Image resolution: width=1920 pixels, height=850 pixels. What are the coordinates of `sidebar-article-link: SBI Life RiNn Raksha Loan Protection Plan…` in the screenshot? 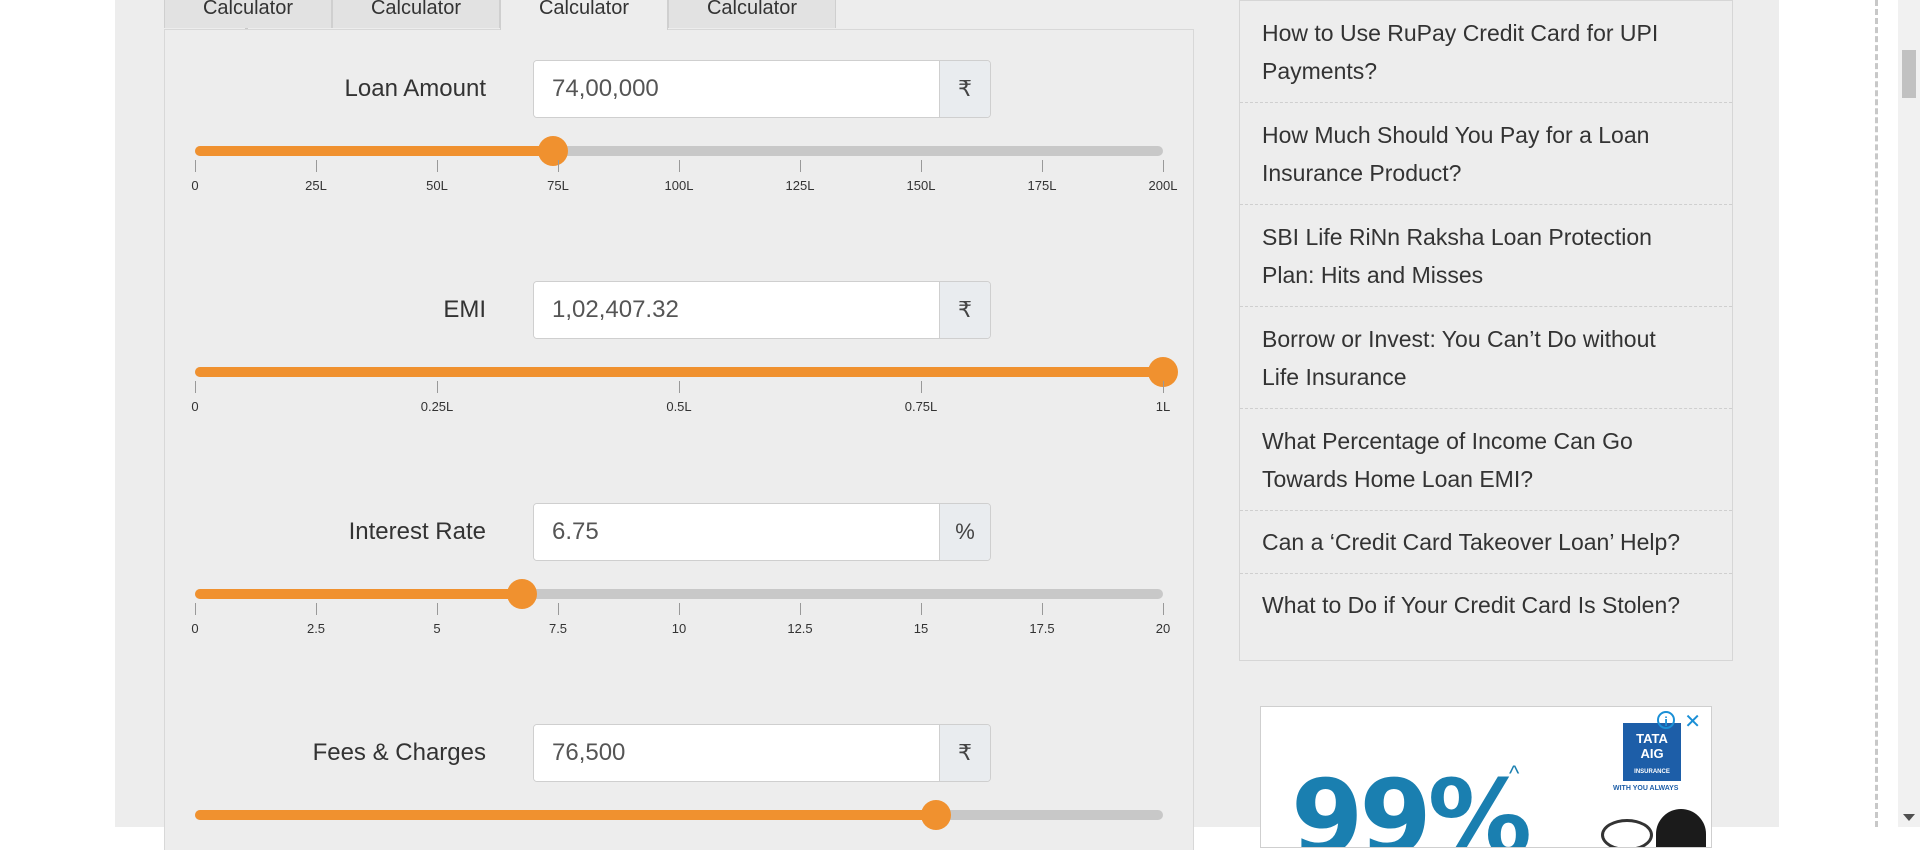 It's located at (1486, 255).